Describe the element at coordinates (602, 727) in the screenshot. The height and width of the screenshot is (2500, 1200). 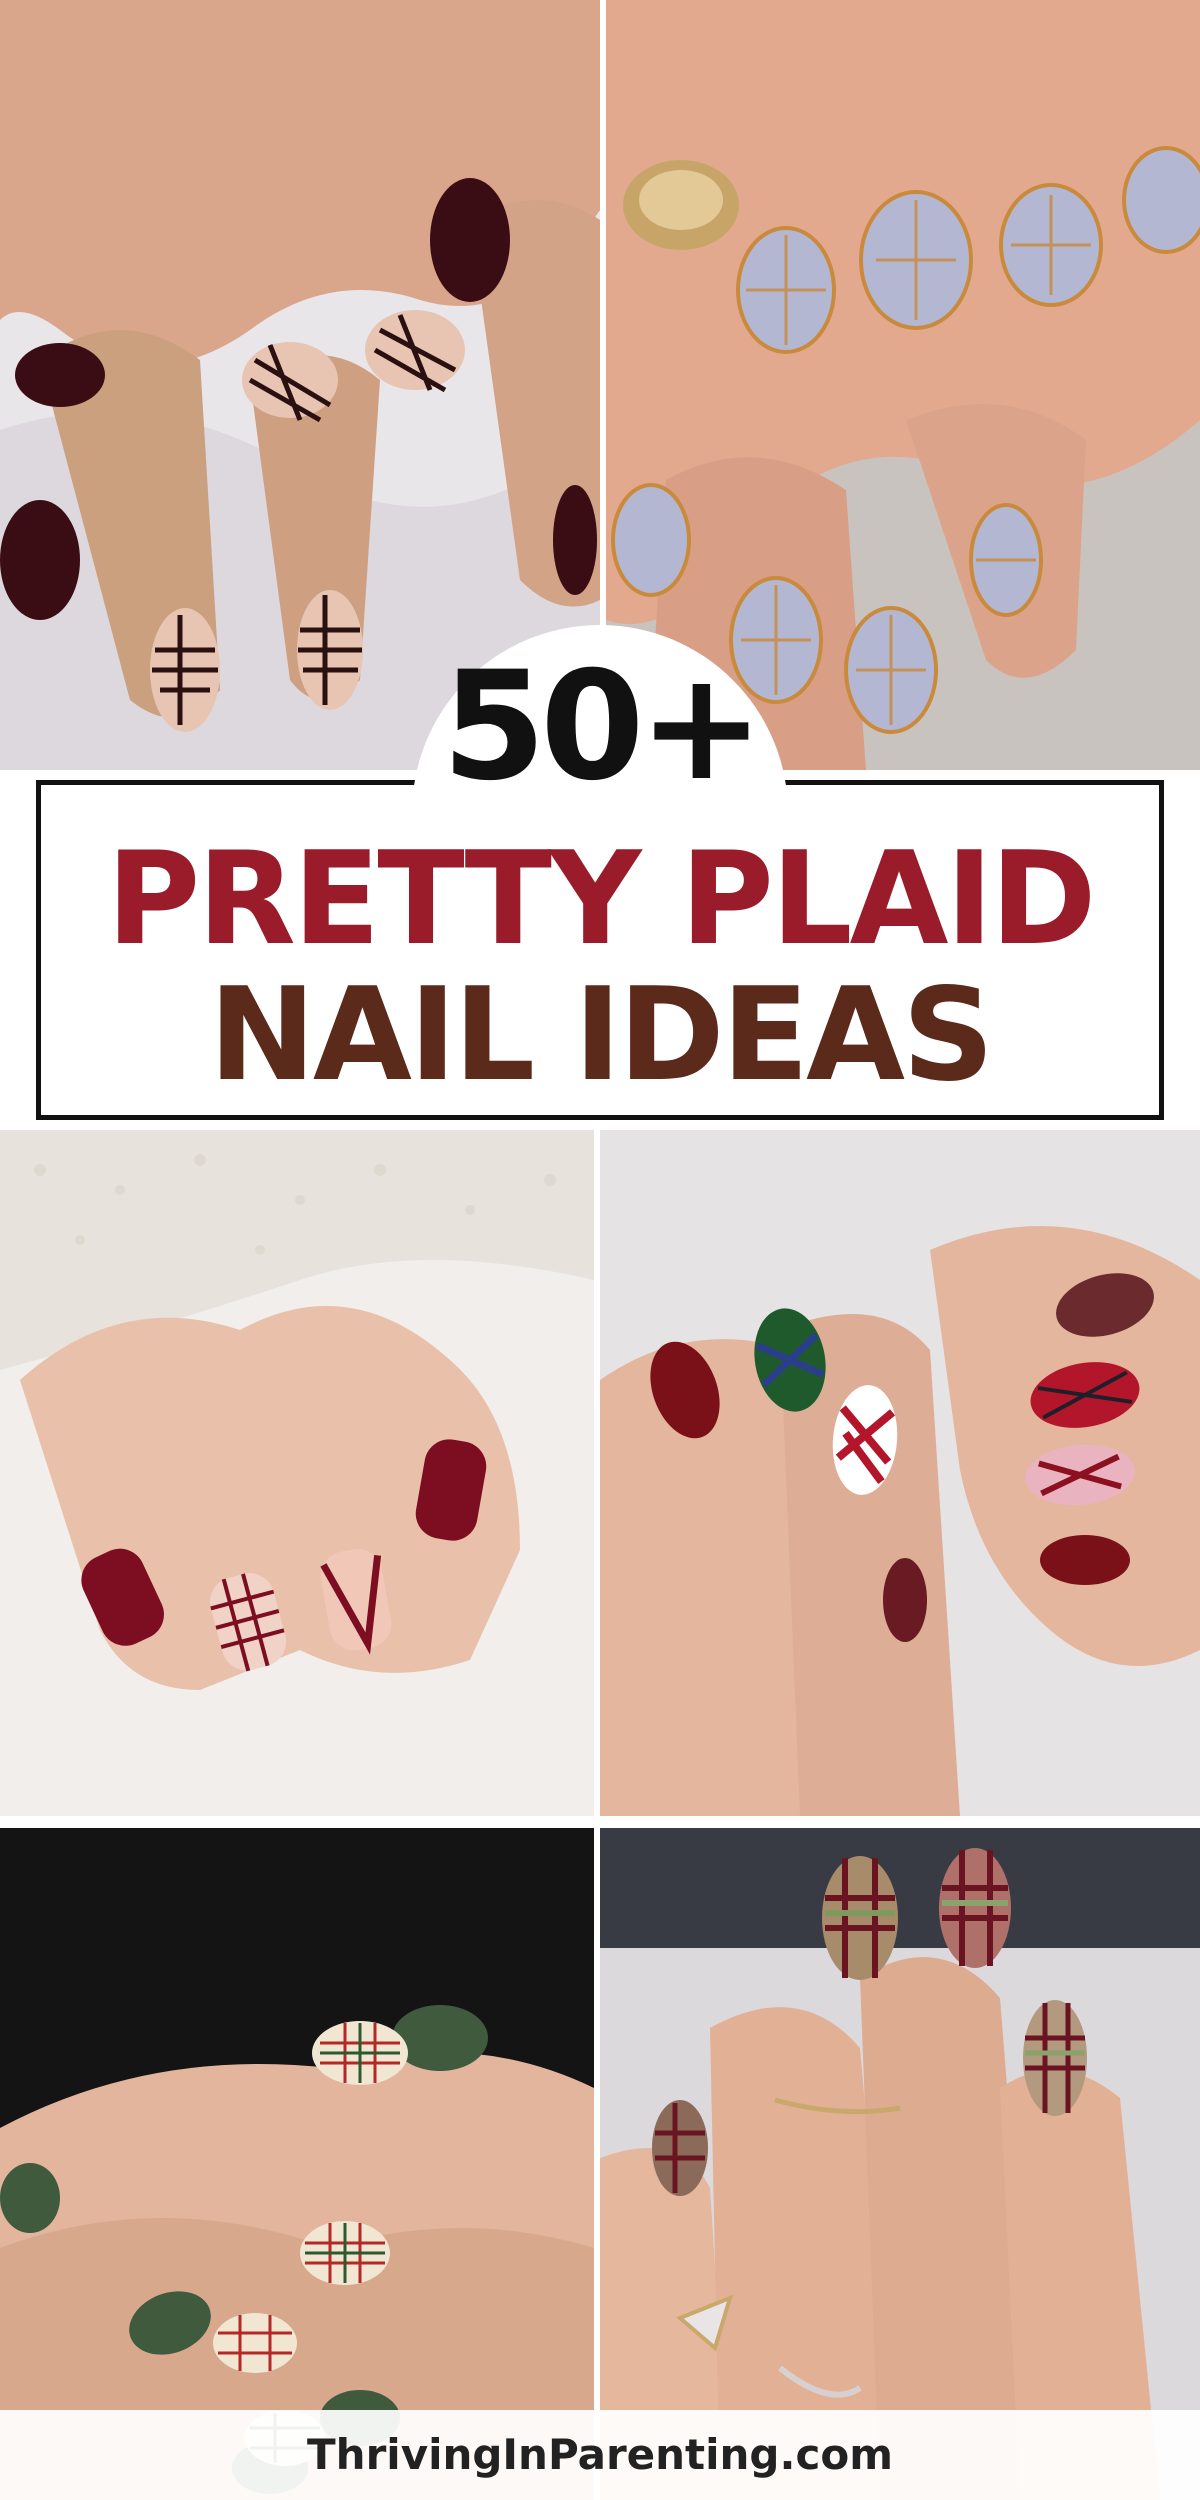
I see `title-count: 50+` at that location.